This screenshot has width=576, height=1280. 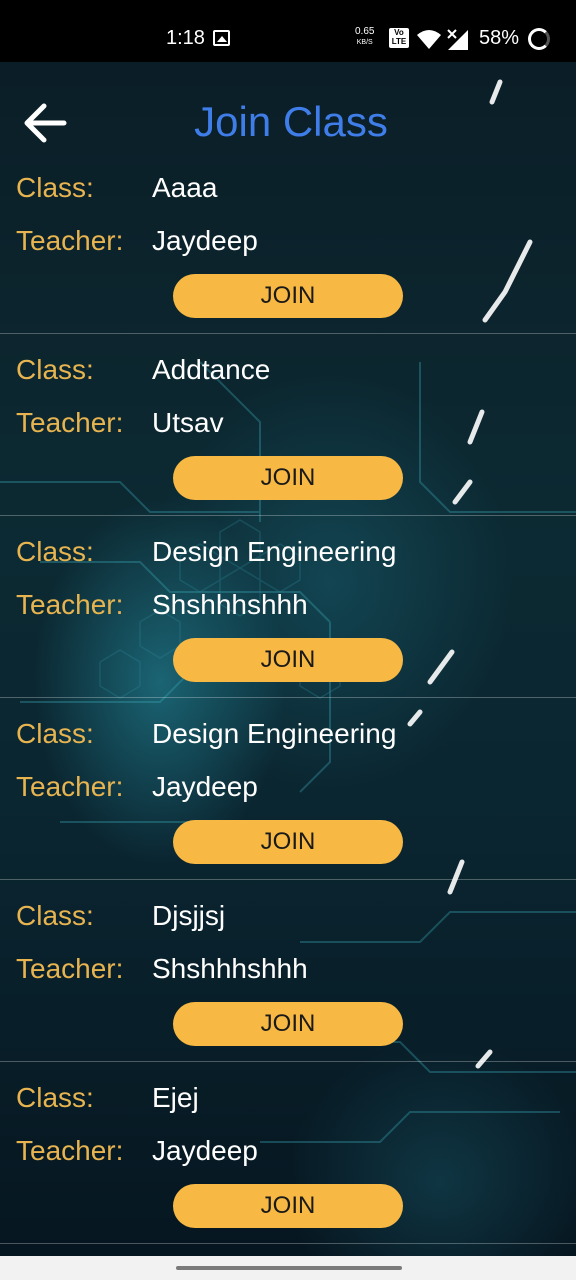 What do you see at coordinates (499, 38) in the screenshot?
I see `battery-percent: 58%` at bounding box center [499, 38].